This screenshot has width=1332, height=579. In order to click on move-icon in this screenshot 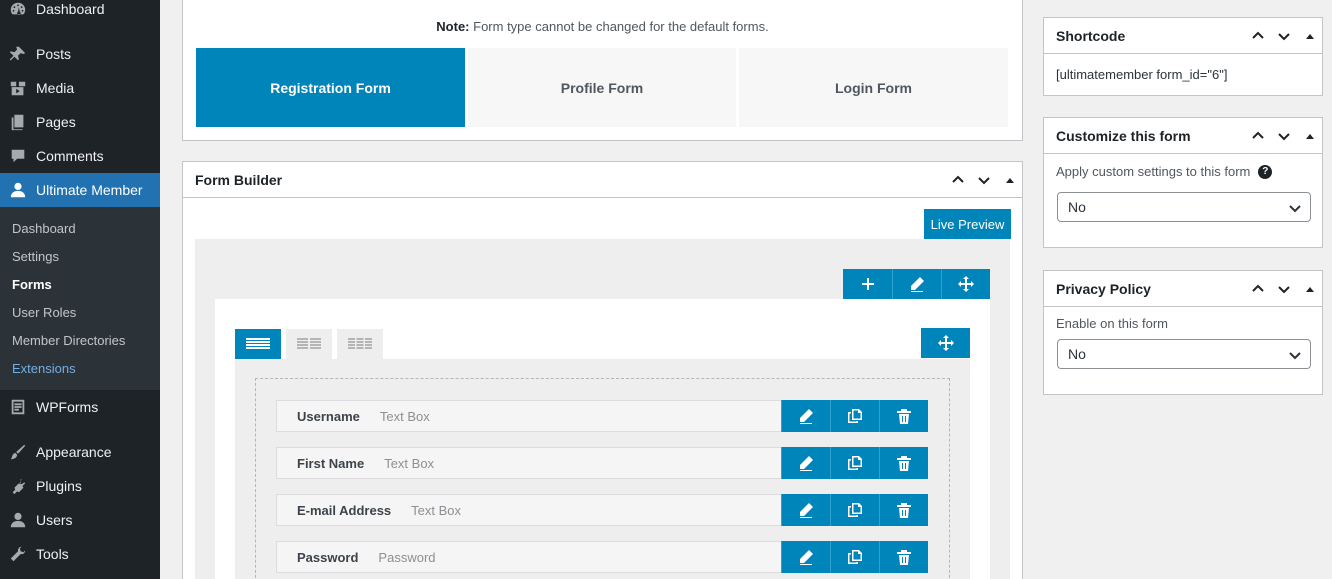, I will do `click(966, 284)`.